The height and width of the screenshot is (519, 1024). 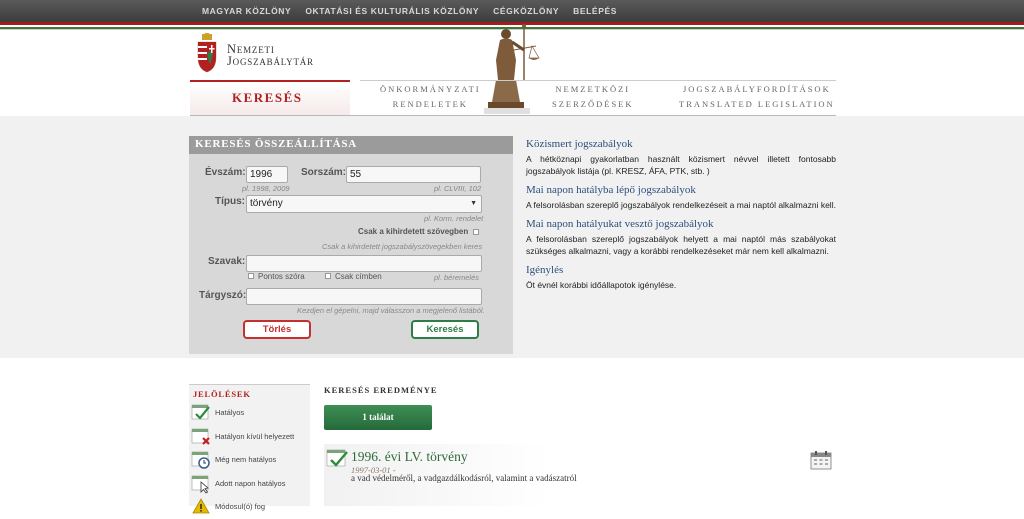 What do you see at coordinates (328, 276) in the screenshot?
I see `title-only-checkbox` at bounding box center [328, 276].